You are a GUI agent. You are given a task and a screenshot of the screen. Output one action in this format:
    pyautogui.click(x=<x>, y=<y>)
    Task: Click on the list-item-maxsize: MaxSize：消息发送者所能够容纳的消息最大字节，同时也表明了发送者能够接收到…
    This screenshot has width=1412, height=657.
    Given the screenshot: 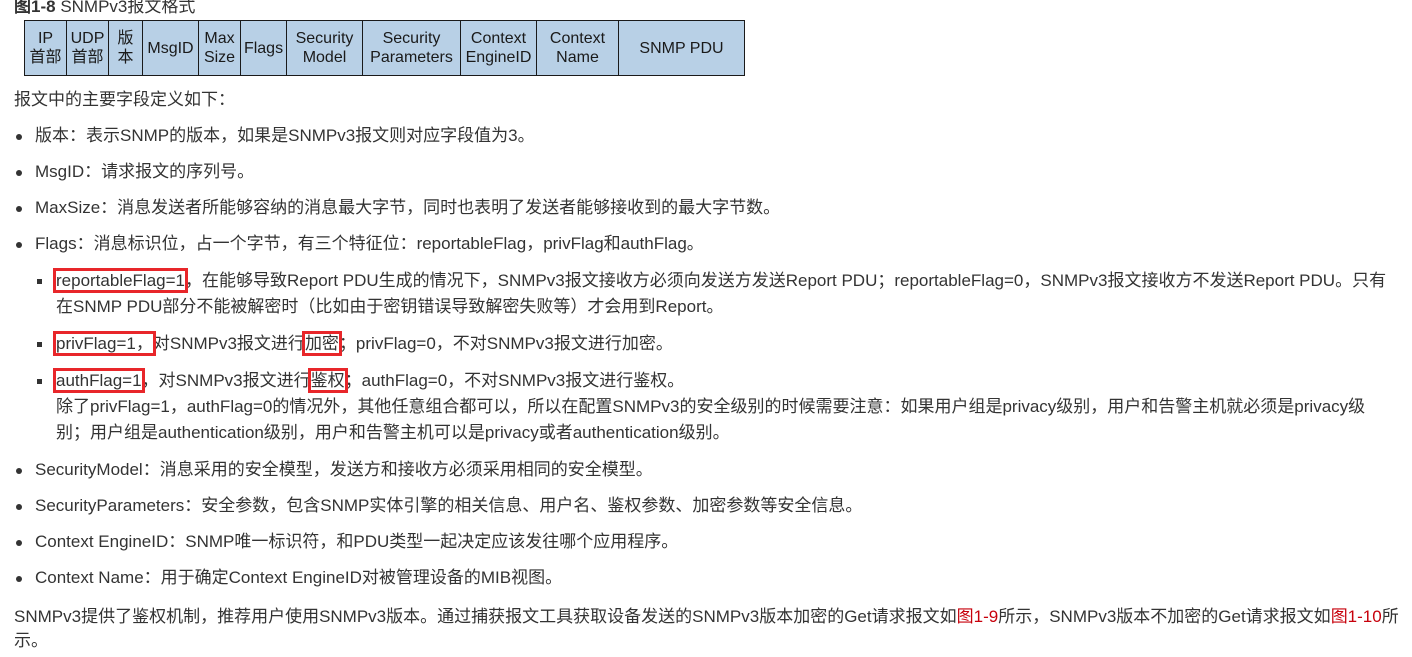 What is the action you would take?
    pyautogui.click(x=706, y=208)
    